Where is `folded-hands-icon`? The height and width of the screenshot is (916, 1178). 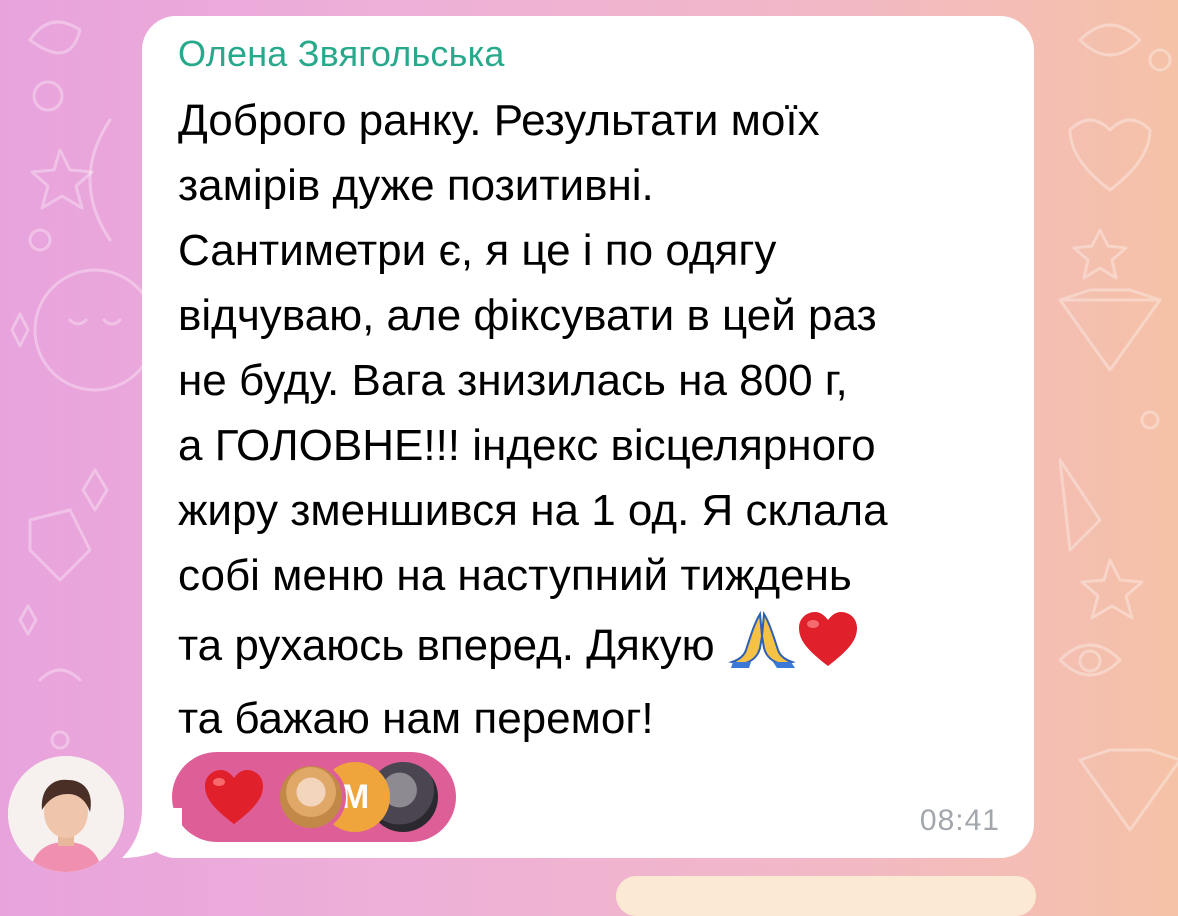 folded-hands-icon is located at coordinates (762, 647).